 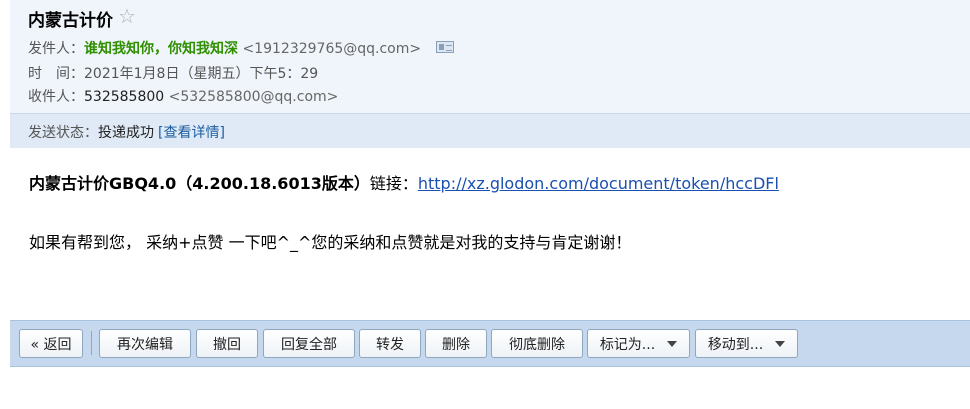 What do you see at coordinates (124, 97) in the screenshot?
I see `recipient-name: 532585800` at bounding box center [124, 97].